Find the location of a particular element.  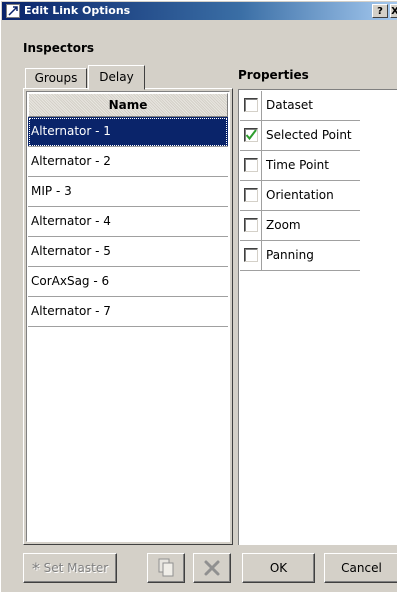

property-label: Time Point is located at coordinates (297, 165).